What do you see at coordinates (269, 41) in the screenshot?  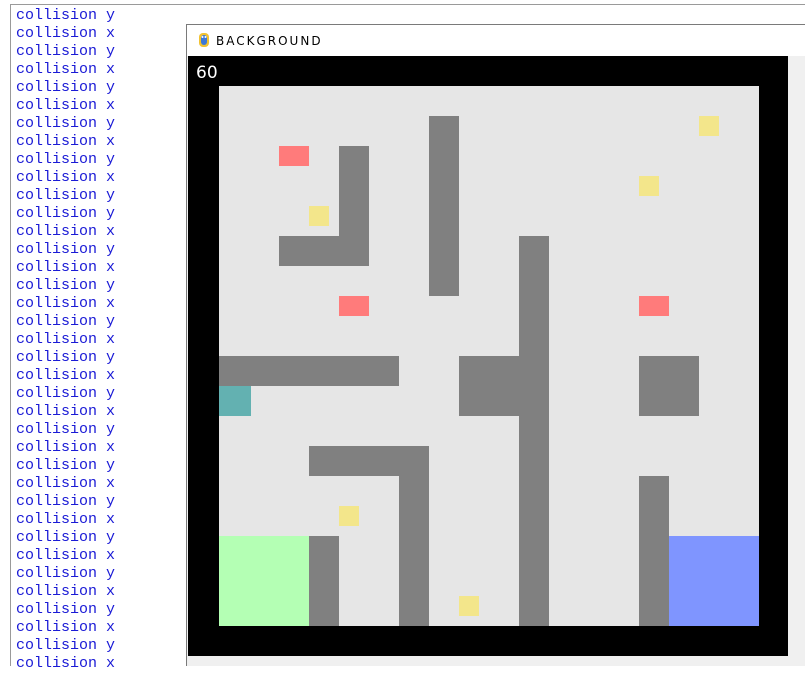 I see `window-title: BACKGROUND` at bounding box center [269, 41].